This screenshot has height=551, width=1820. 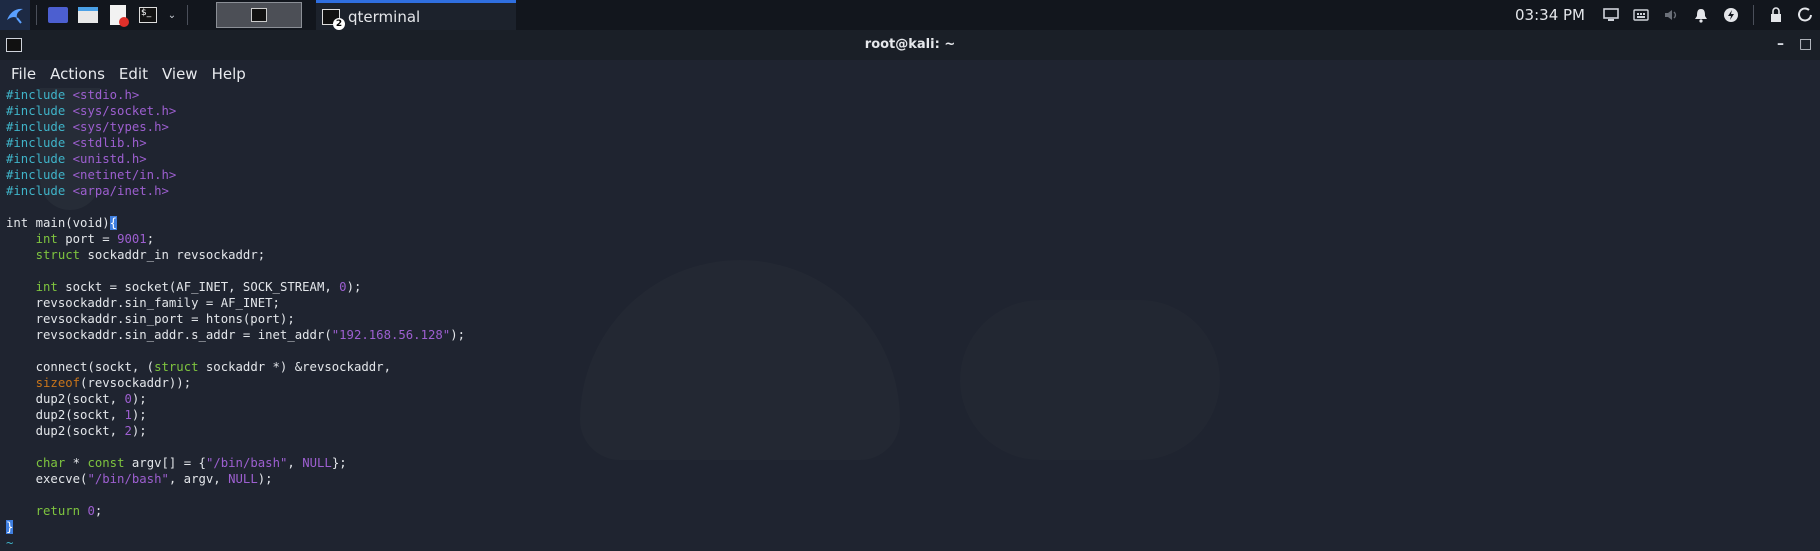 I want to click on code-token: , argv,, so click(x=198, y=479).